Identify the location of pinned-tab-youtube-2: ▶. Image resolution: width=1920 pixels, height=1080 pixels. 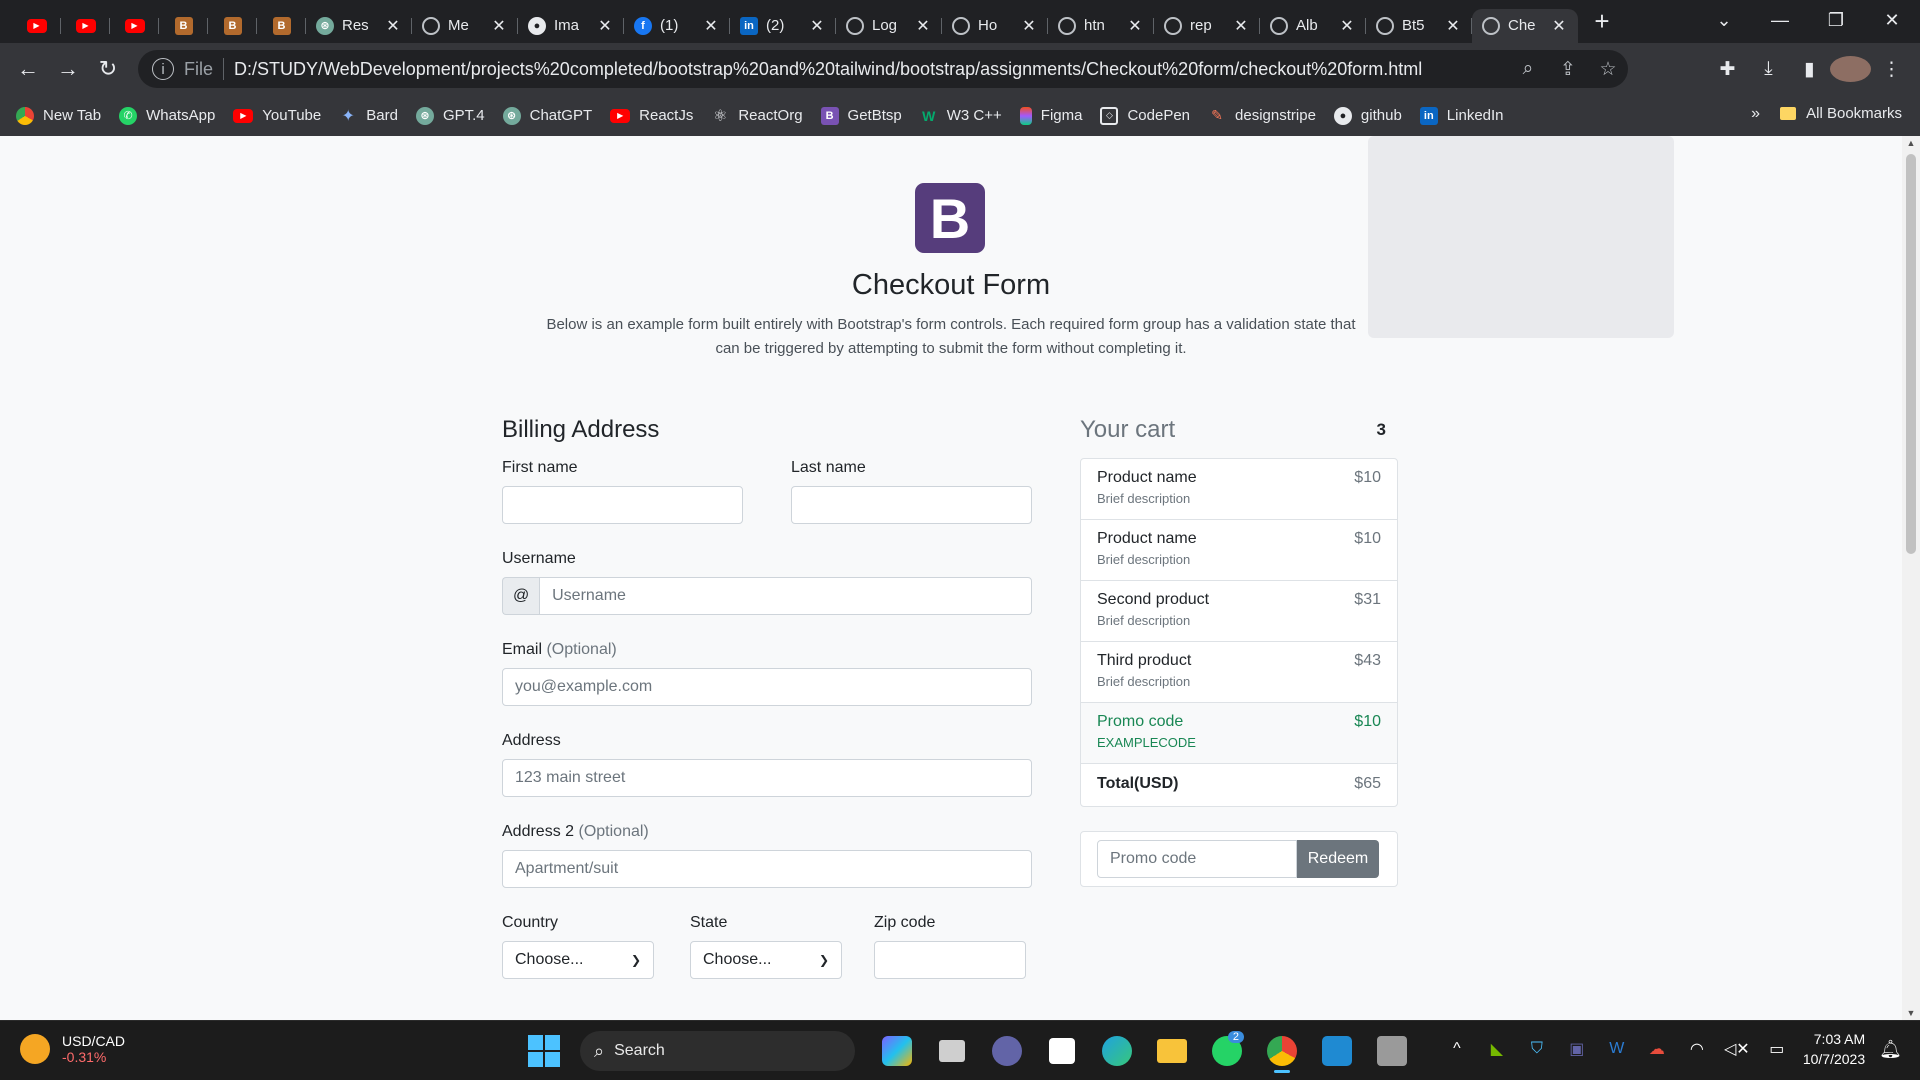
(85, 26).